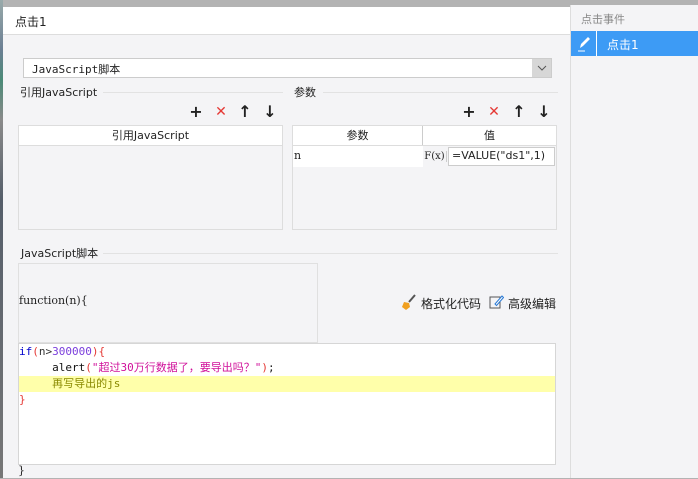  What do you see at coordinates (59, 92) in the screenshot?
I see `ref-js-section-label: 引用JavaScript` at bounding box center [59, 92].